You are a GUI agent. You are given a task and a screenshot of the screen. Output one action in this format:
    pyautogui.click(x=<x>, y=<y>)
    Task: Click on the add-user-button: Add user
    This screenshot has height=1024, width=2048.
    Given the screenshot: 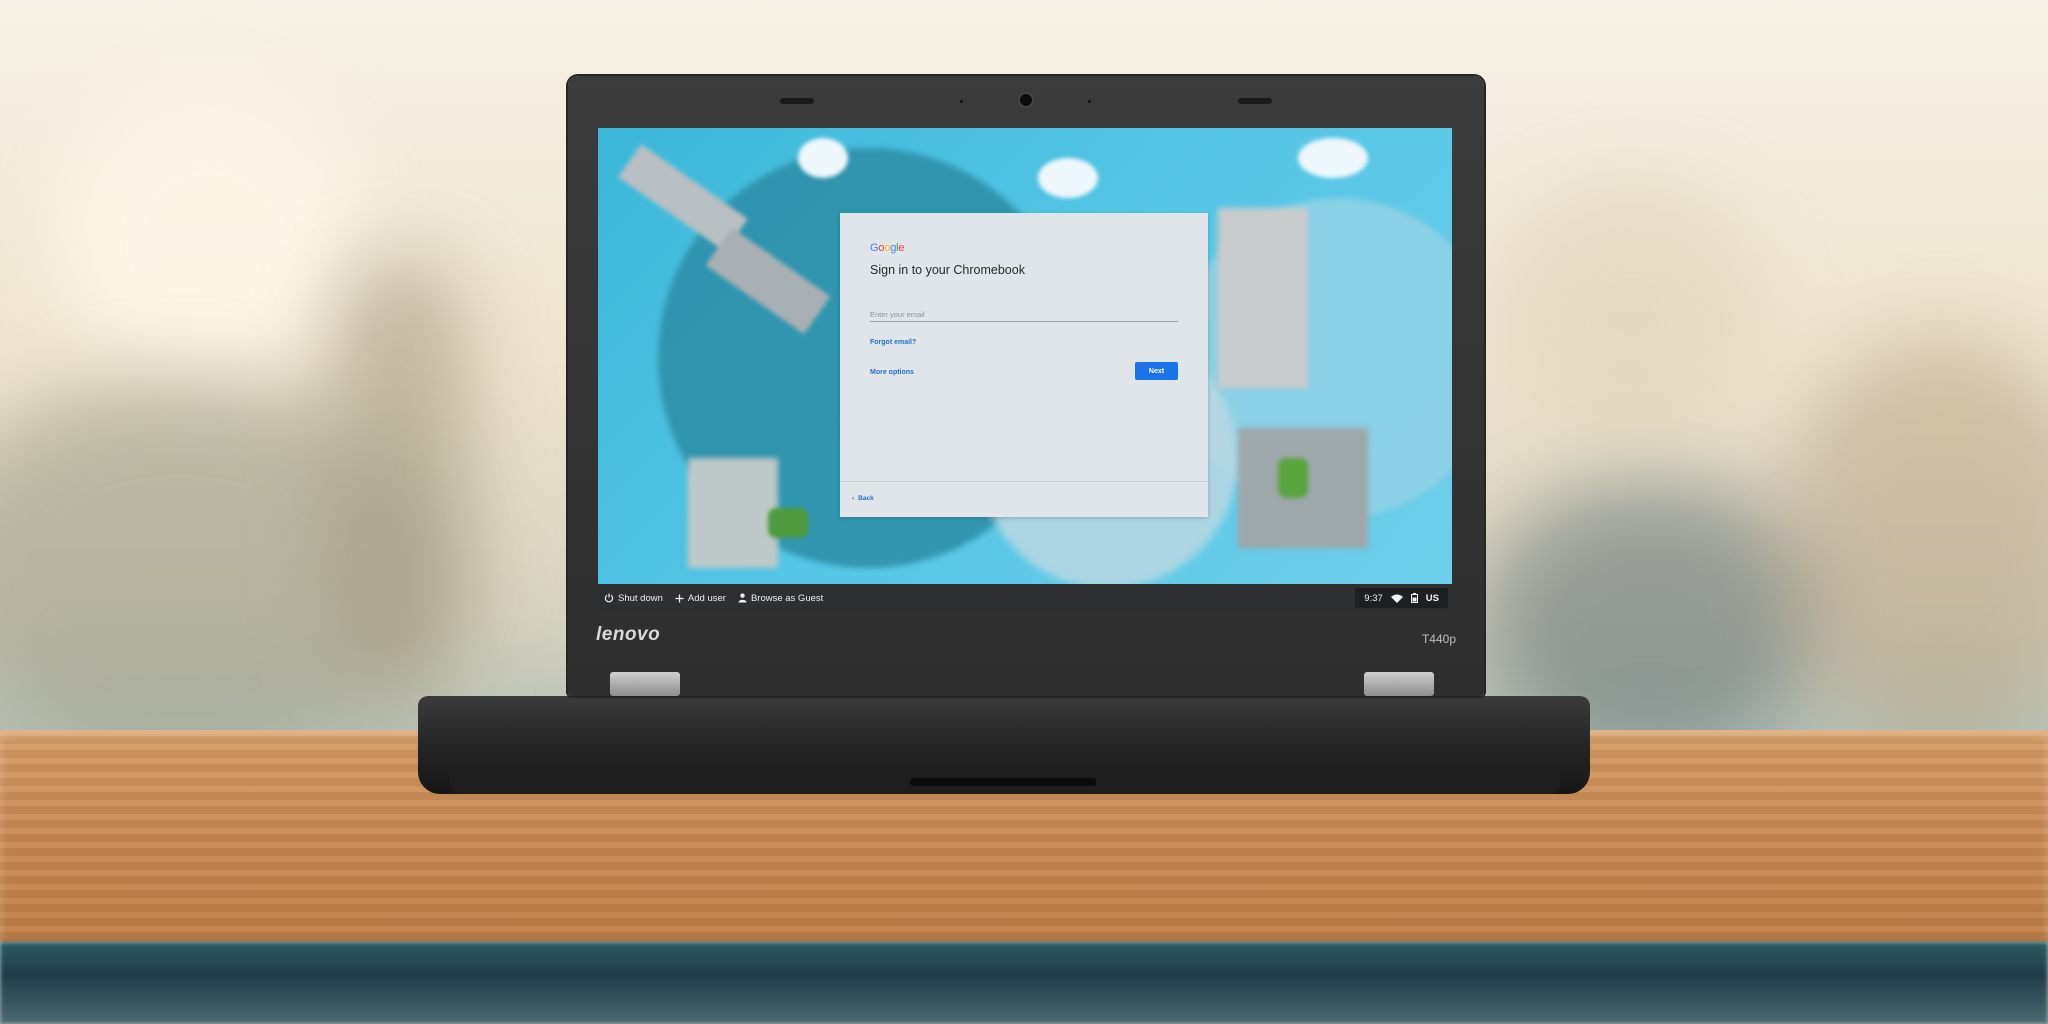 What is the action you would take?
    pyautogui.click(x=700, y=598)
    